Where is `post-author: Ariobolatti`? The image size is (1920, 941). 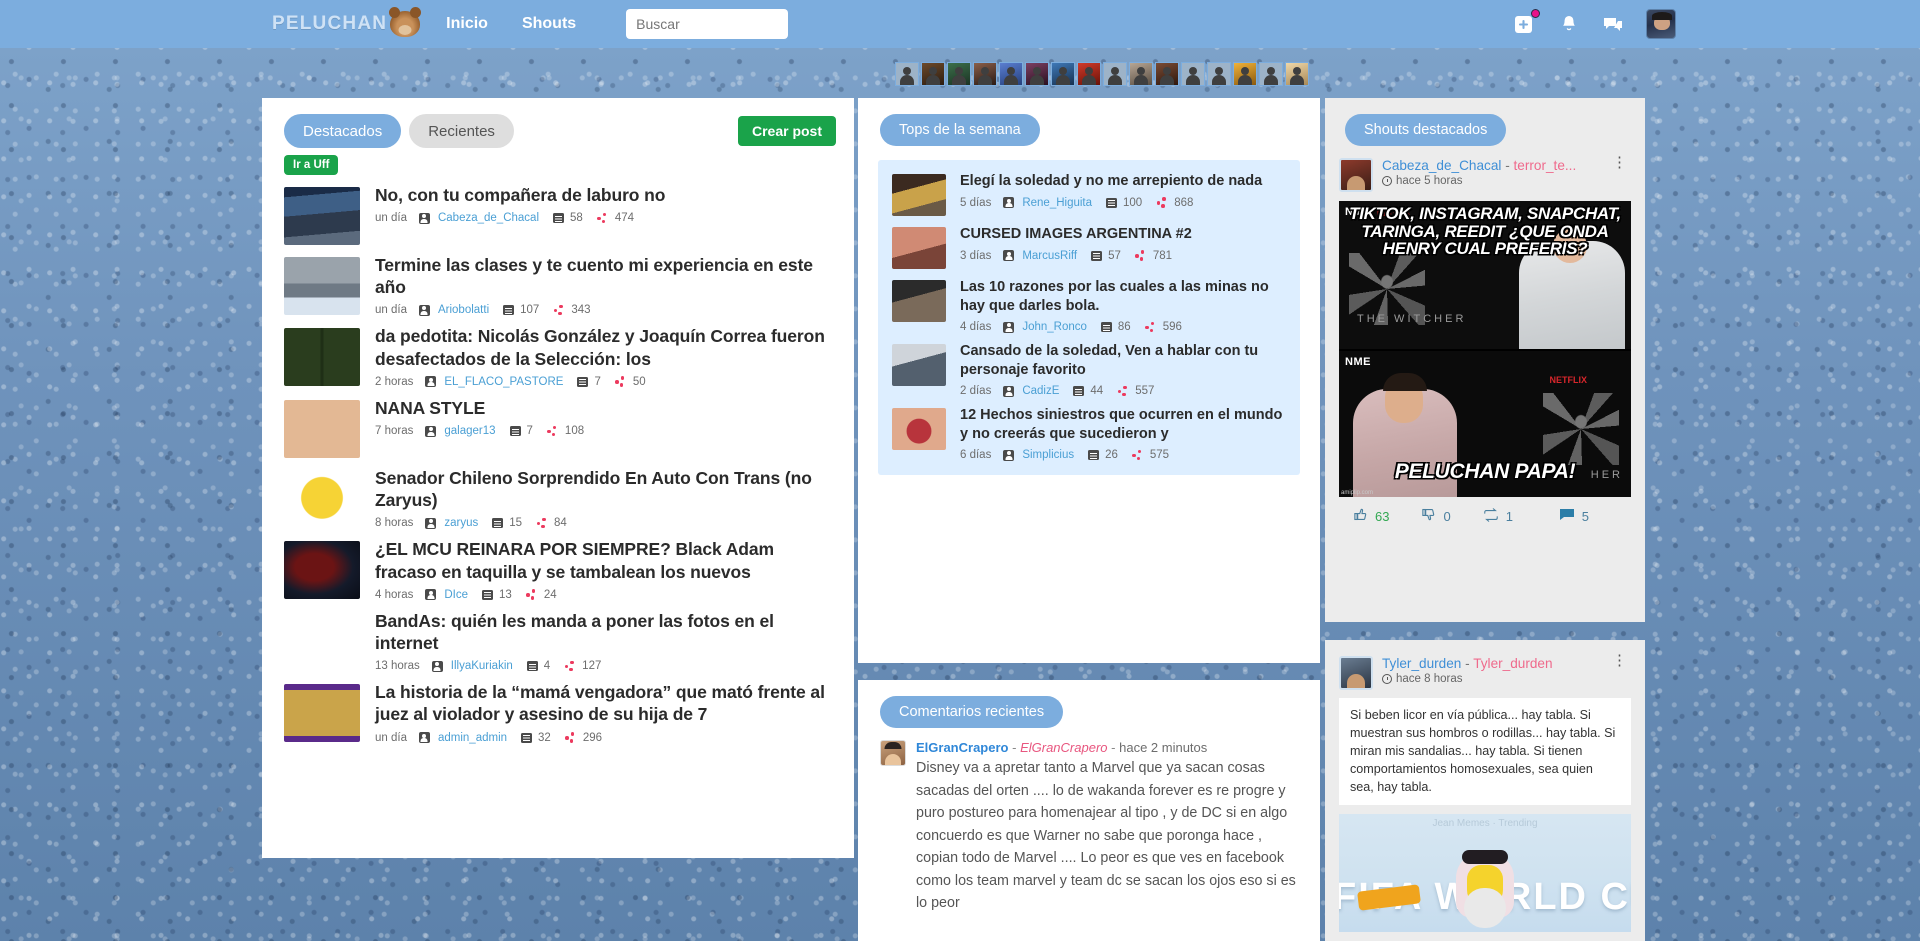
post-author: Ariobolatti is located at coordinates (463, 310).